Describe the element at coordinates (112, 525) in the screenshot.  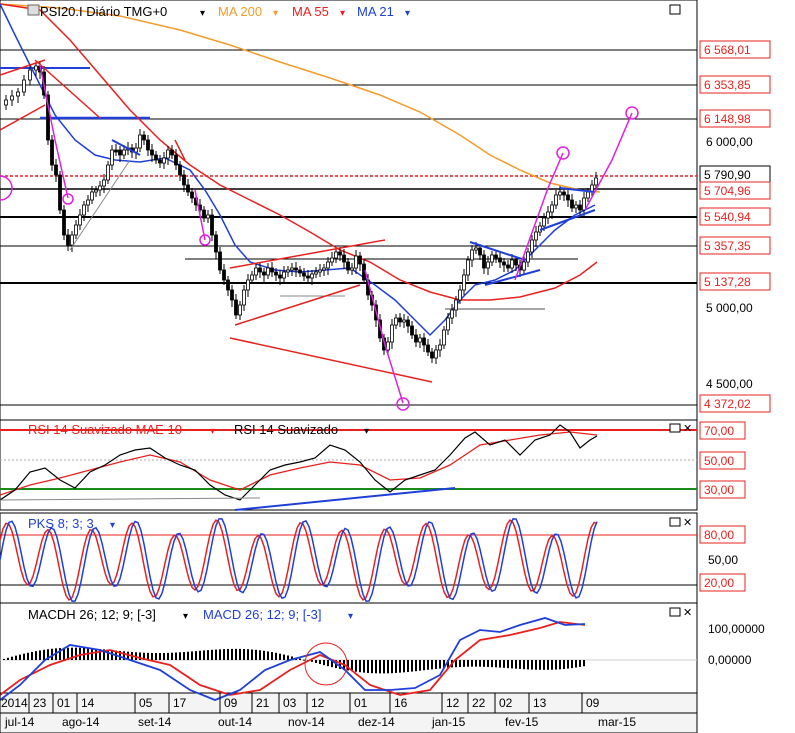
I see `stoch-dropdown-icon: ▾` at that location.